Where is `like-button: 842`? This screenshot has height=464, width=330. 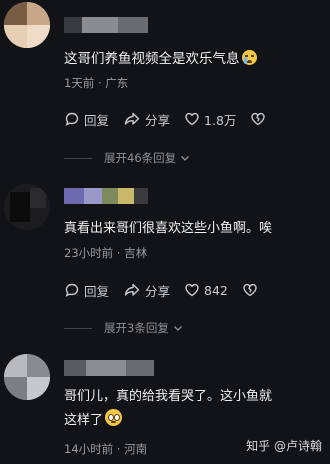 like-button: 842 is located at coordinates (206, 290).